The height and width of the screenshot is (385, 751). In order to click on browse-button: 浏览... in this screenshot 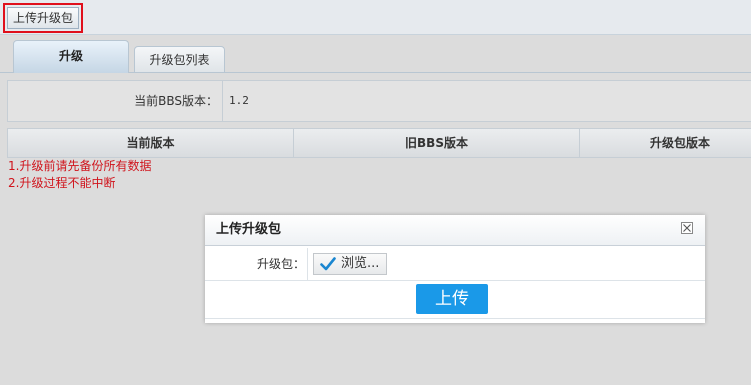, I will do `click(350, 264)`.